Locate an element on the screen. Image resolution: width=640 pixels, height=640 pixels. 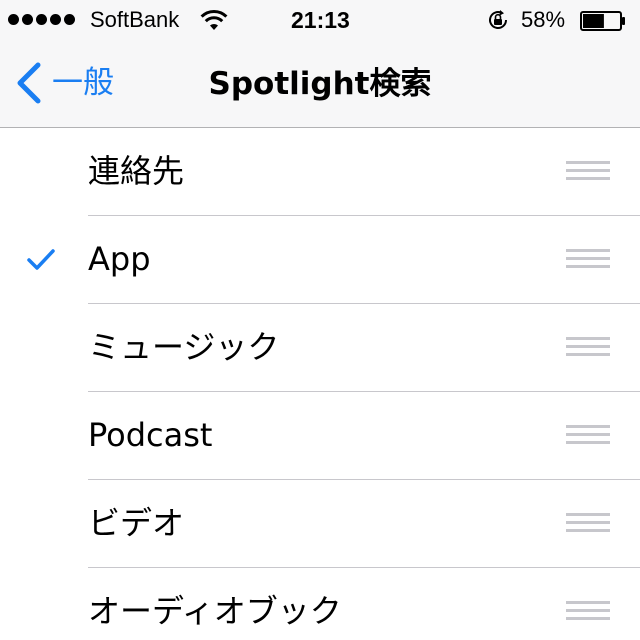
navigation-bar: 一般 Spotlight検索 is located at coordinates (320, 84).